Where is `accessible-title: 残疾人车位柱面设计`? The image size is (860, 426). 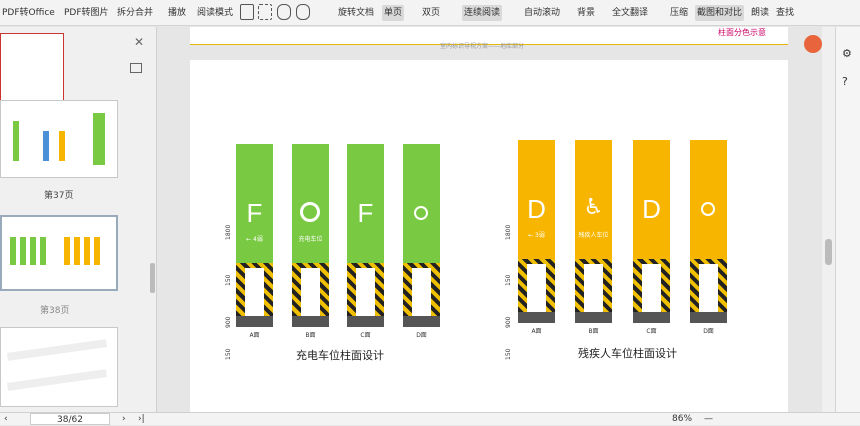
accessible-title: 残疾人车位柱面设计 is located at coordinates (627, 353).